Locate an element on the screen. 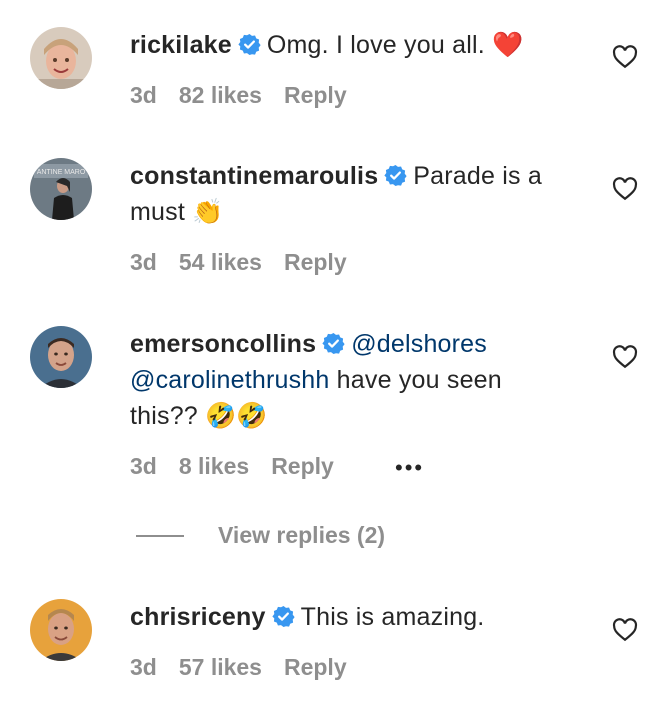 The image size is (660, 720). like-count: 57 likes is located at coordinates (220, 667).